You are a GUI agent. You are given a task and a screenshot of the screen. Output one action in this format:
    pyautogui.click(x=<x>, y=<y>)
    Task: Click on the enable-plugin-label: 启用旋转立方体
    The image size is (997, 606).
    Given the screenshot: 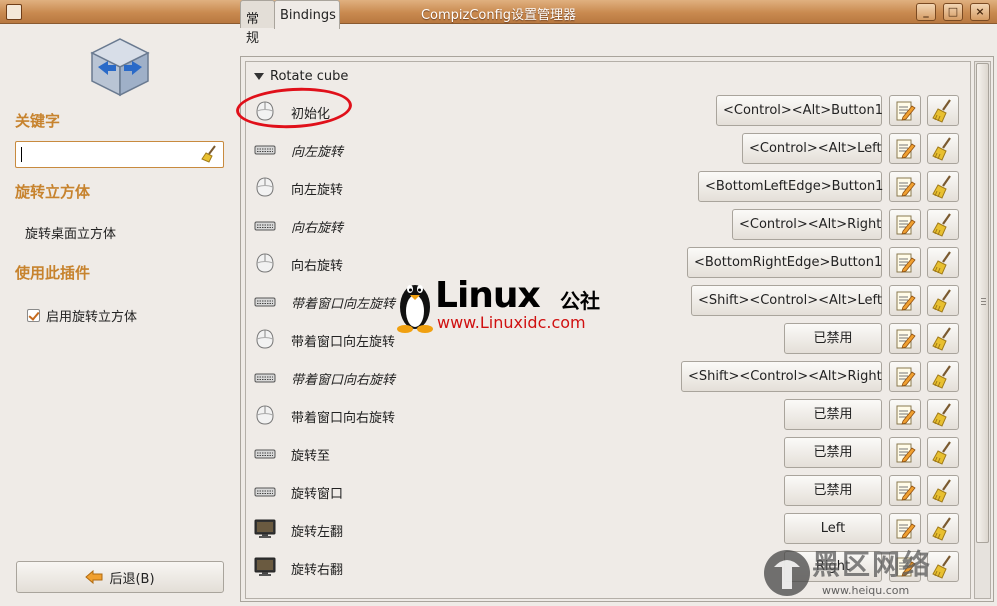 What is the action you would take?
    pyautogui.click(x=92, y=317)
    